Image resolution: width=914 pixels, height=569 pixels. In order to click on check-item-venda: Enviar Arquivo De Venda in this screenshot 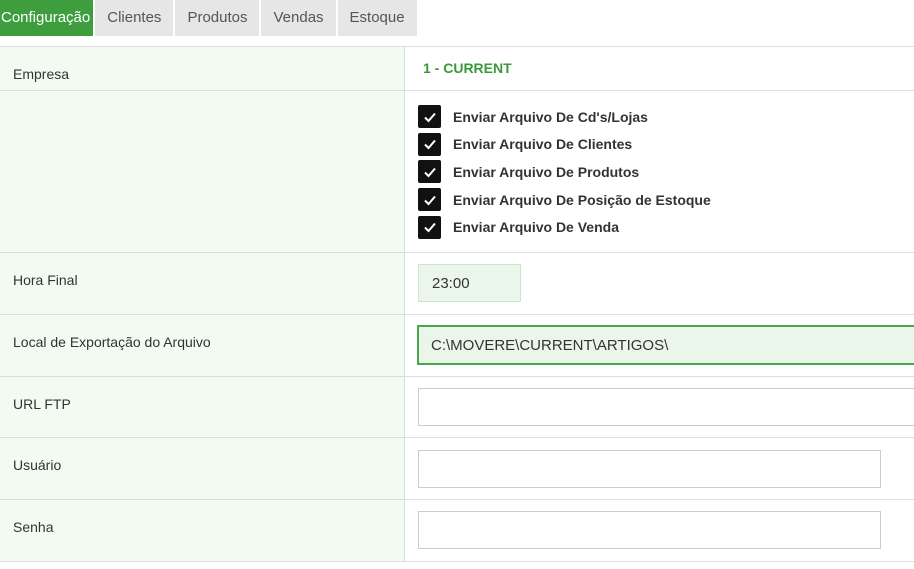, I will do `click(564, 227)`.